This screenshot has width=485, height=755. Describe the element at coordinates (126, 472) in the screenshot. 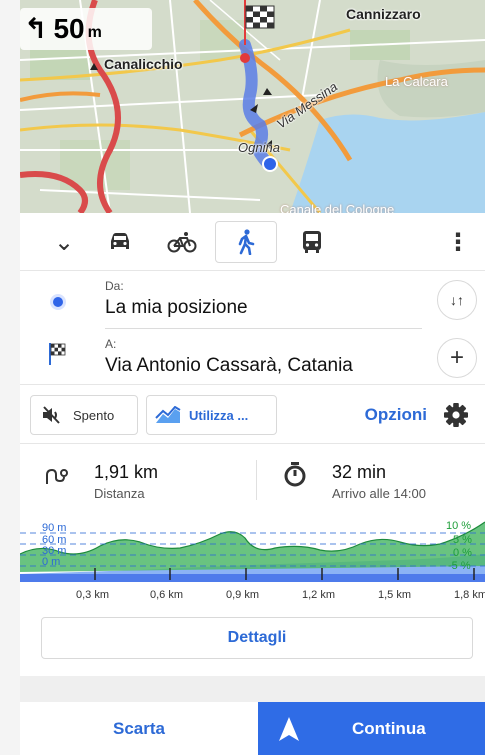

I see `distance-value: 1,91 km` at that location.